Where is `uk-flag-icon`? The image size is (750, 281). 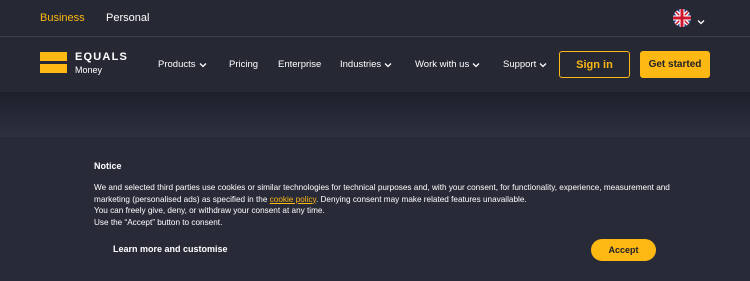 uk-flag-icon is located at coordinates (682, 18).